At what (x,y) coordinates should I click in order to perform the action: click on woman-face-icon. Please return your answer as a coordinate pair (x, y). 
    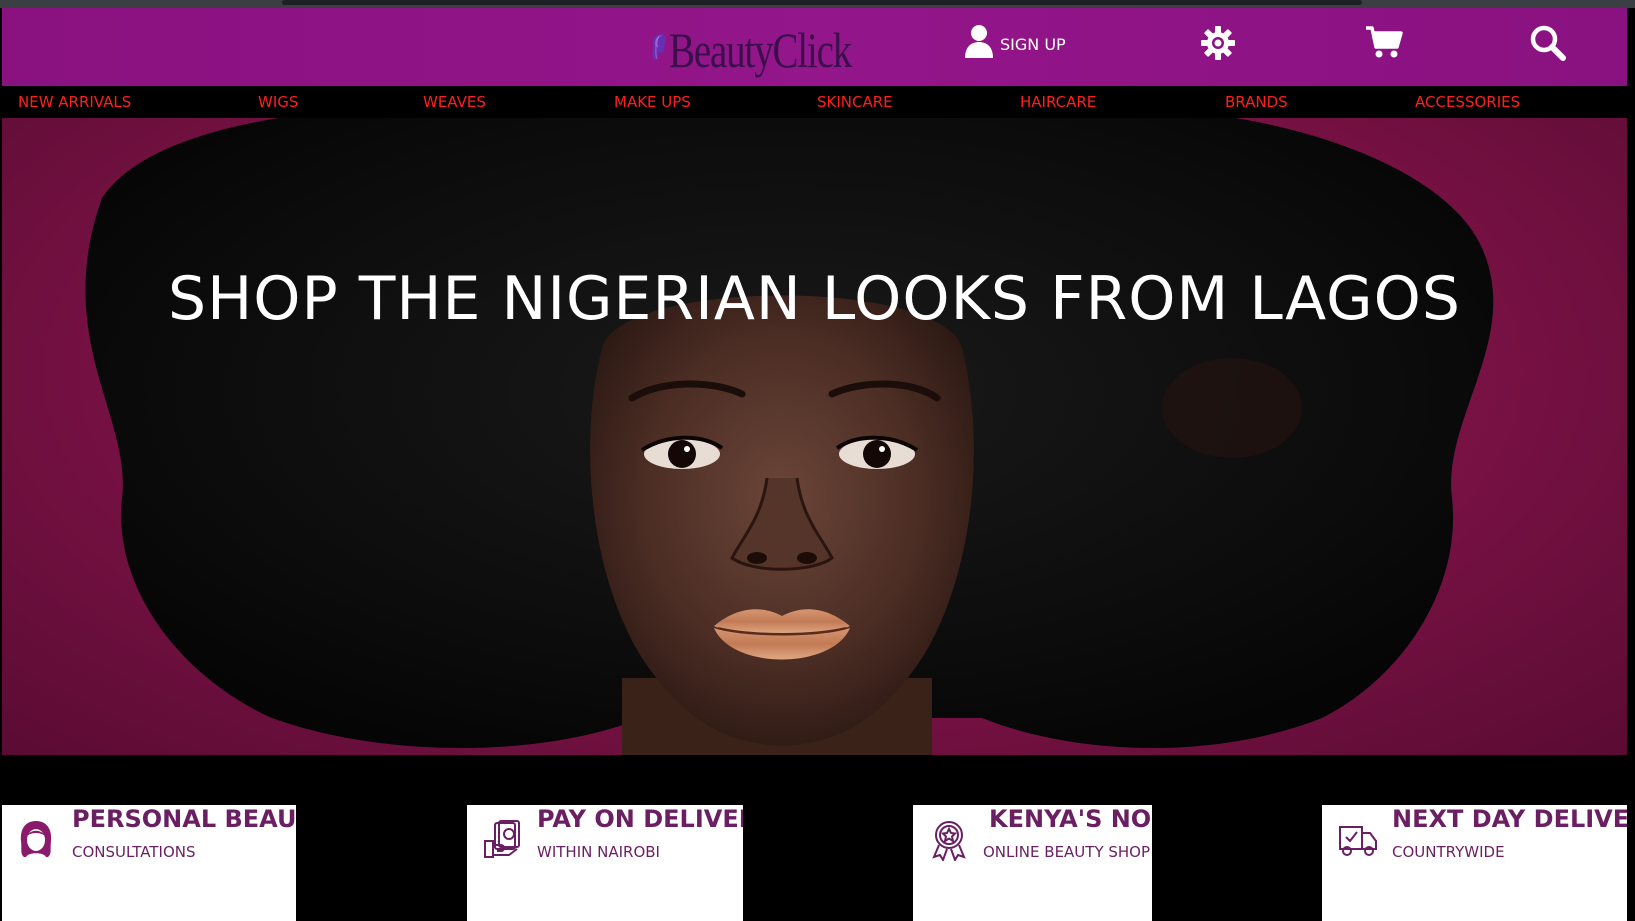
    Looking at the image, I should click on (36, 839).